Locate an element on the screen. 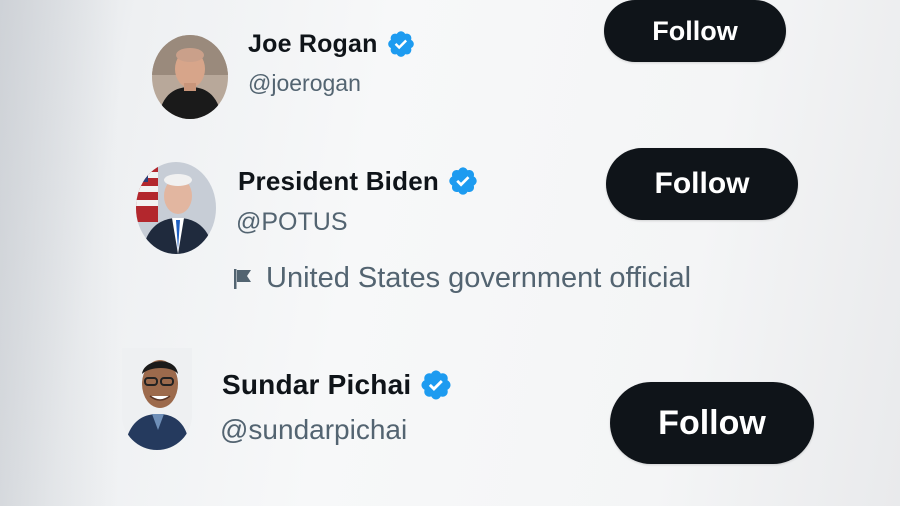 This screenshot has width=900, height=506. account-name-text: President Biden is located at coordinates (338, 180).